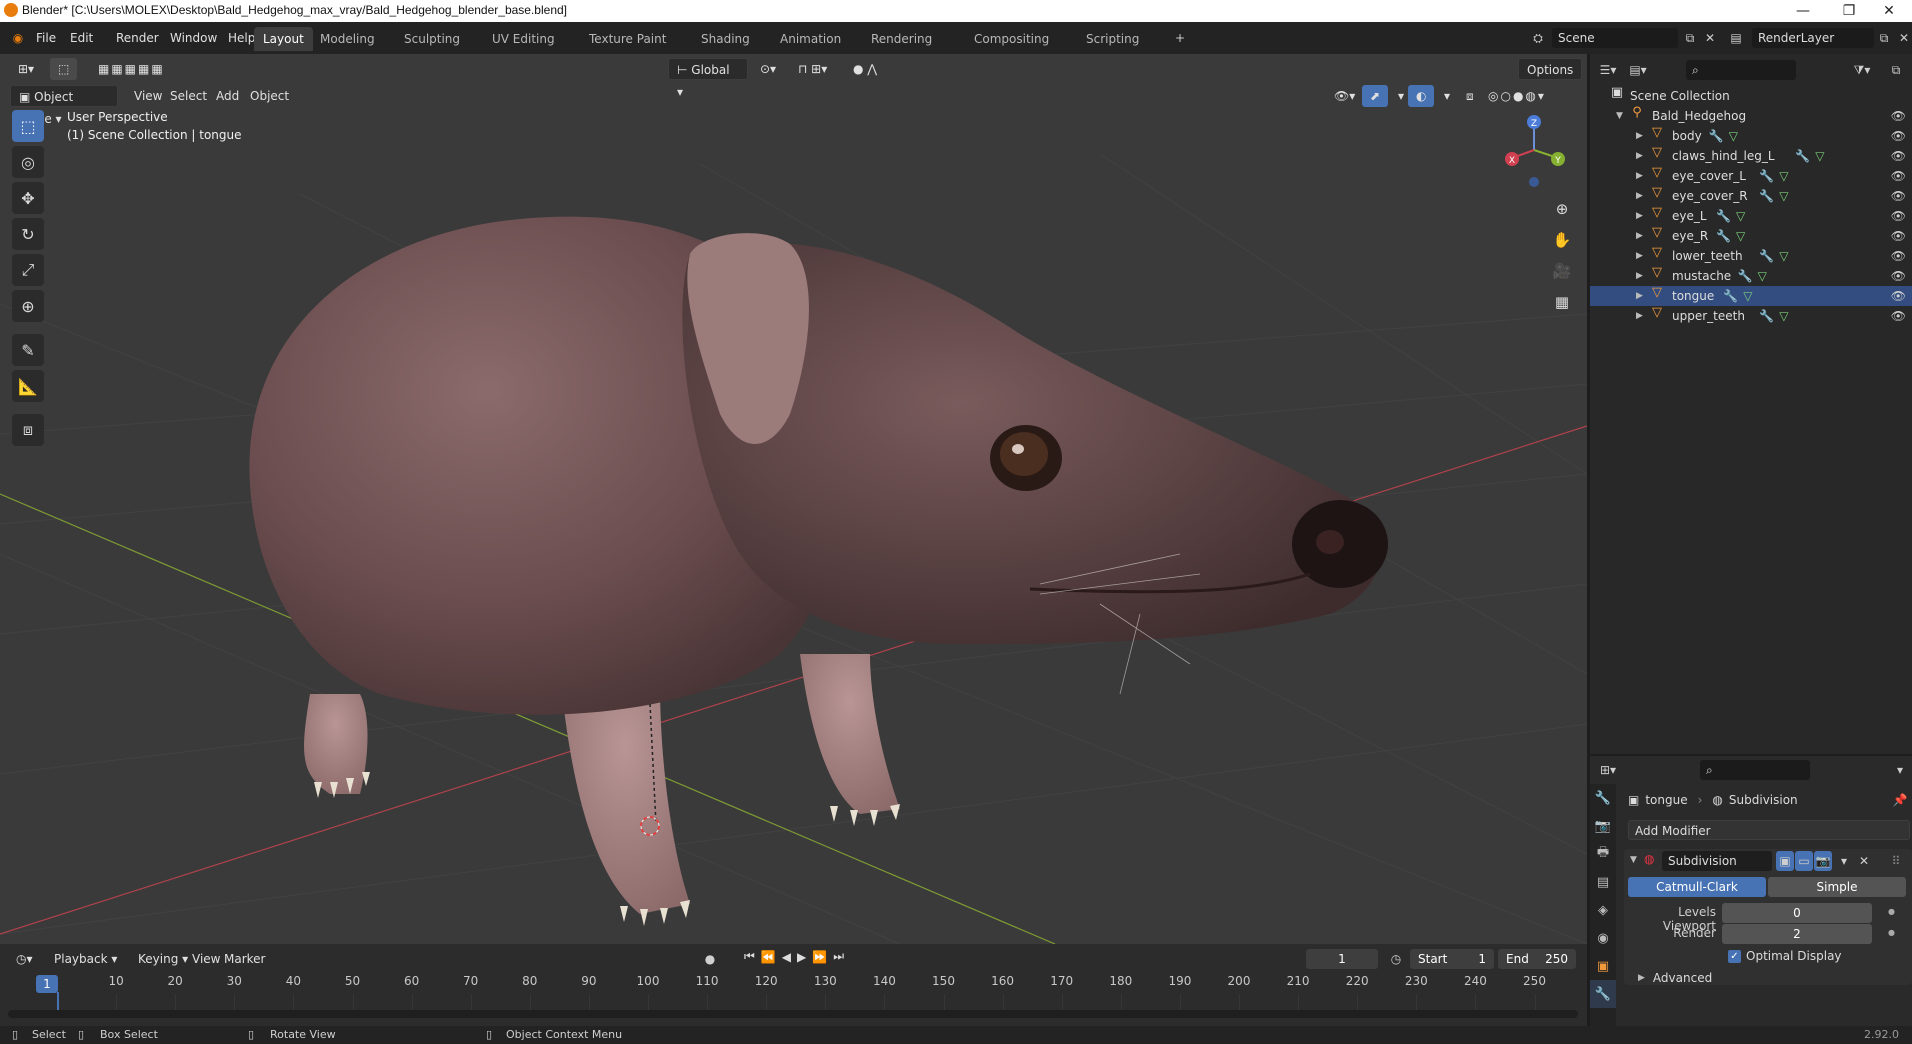 This screenshot has width=1912, height=1044. What do you see at coordinates (28, 270) in the screenshot?
I see `scale-tool: ⤢` at bounding box center [28, 270].